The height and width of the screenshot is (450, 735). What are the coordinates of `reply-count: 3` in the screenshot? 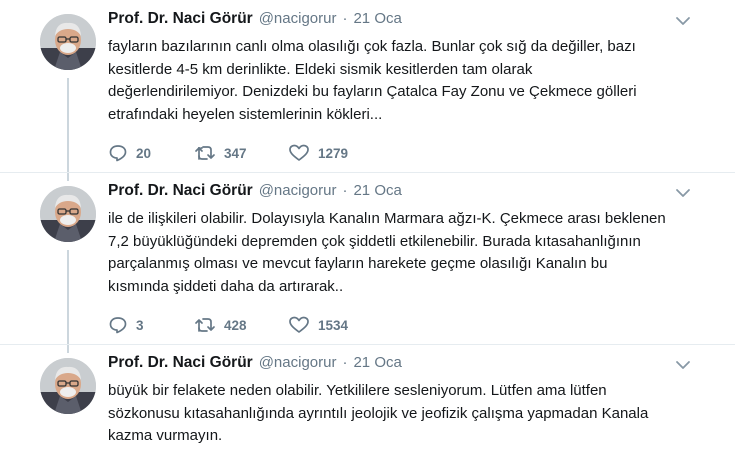 It's located at (140, 325).